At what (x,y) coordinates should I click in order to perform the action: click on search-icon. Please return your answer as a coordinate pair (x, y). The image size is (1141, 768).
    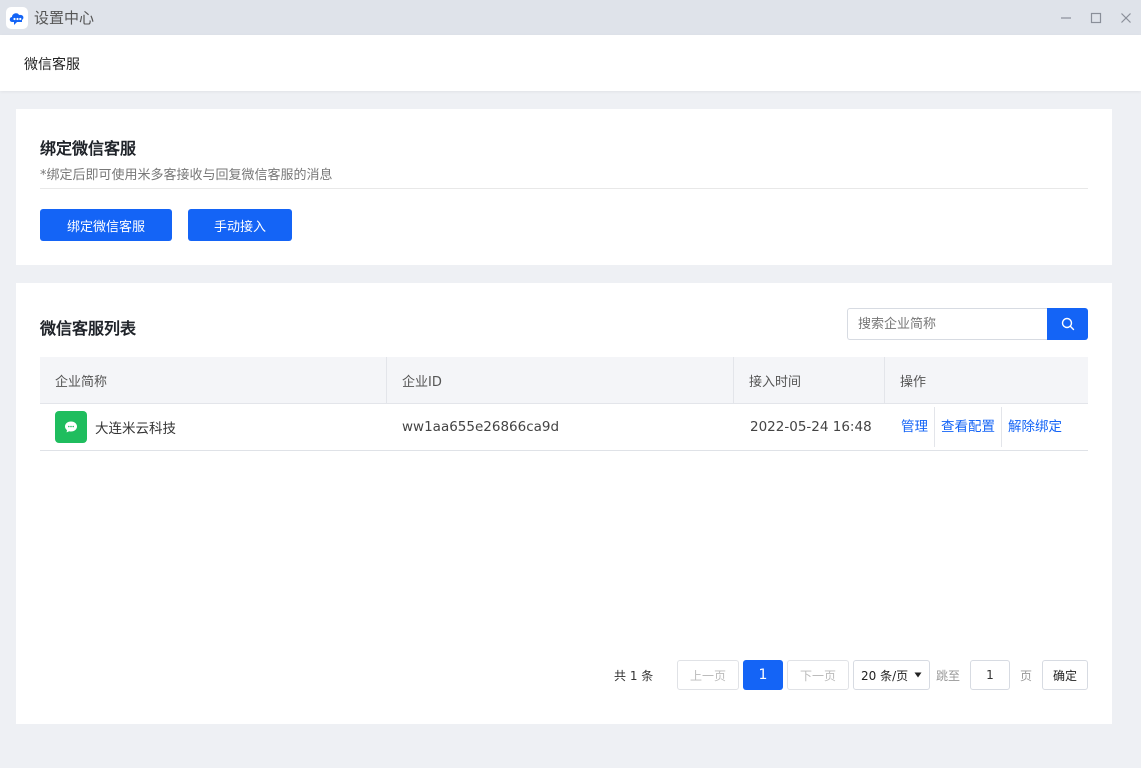
    Looking at the image, I should click on (1067, 324).